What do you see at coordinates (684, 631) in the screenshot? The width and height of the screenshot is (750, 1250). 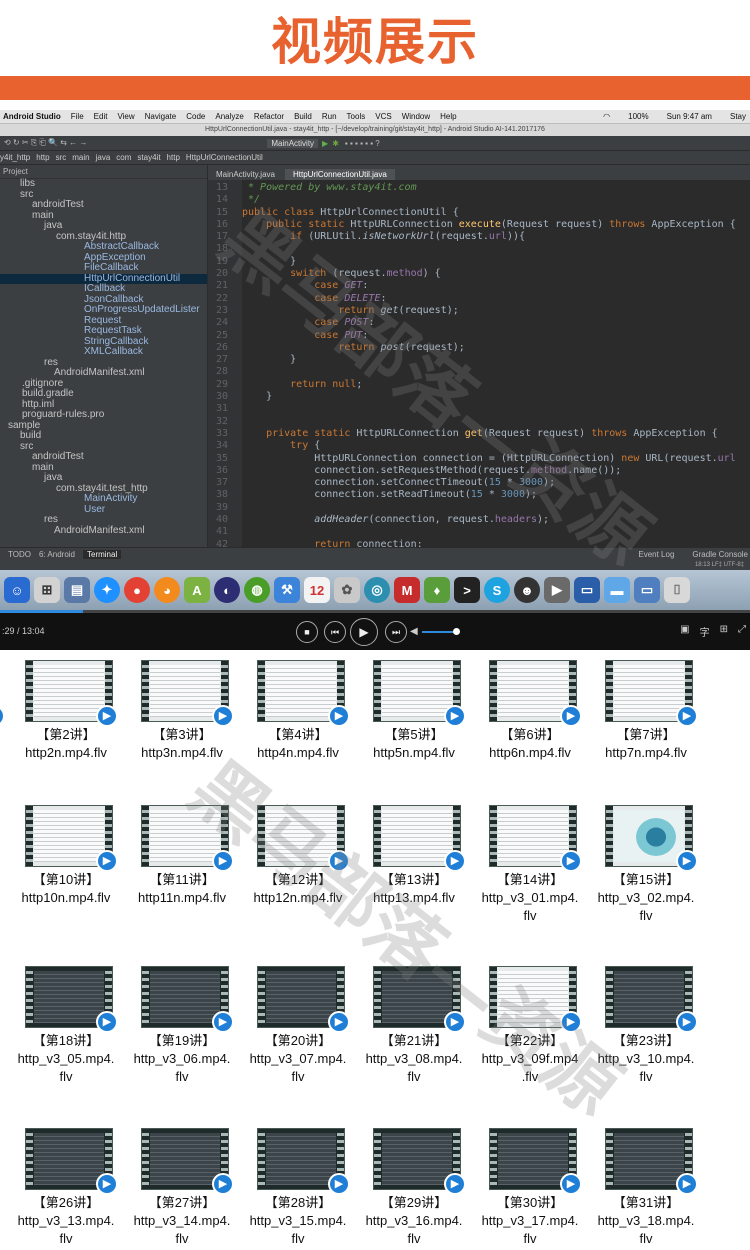 I see `pip-button: ▣` at bounding box center [684, 631].